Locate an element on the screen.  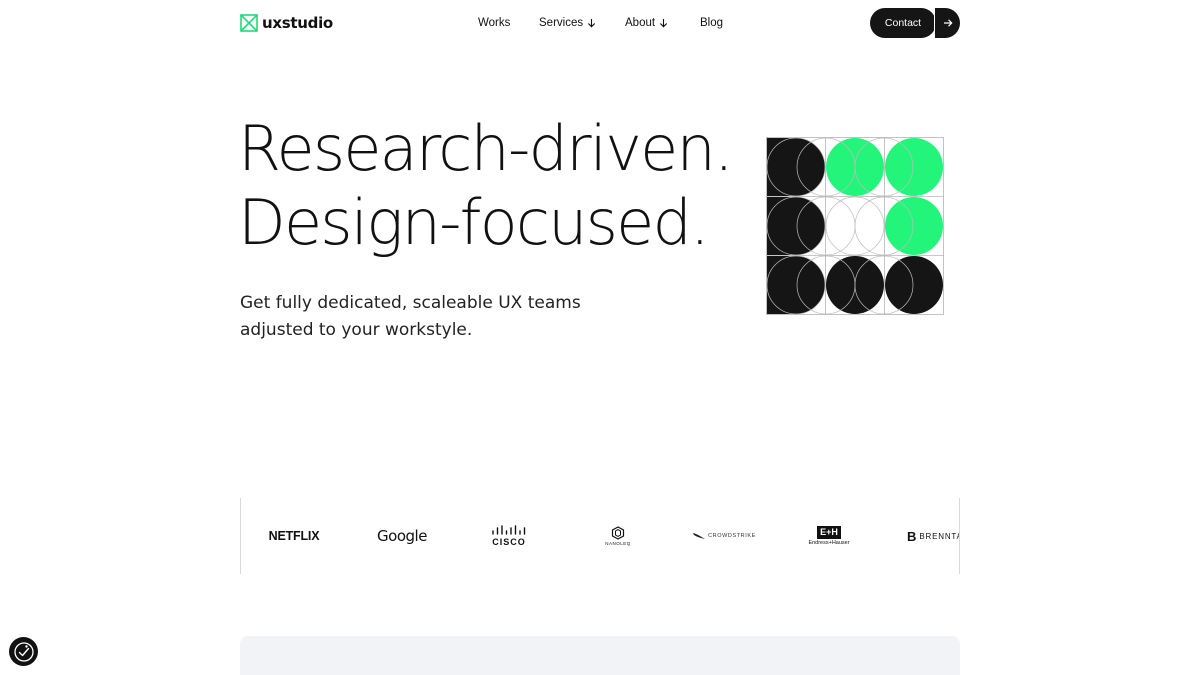
logo-crowdstrike: CROWDSTRIKE is located at coordinates (724, 536).